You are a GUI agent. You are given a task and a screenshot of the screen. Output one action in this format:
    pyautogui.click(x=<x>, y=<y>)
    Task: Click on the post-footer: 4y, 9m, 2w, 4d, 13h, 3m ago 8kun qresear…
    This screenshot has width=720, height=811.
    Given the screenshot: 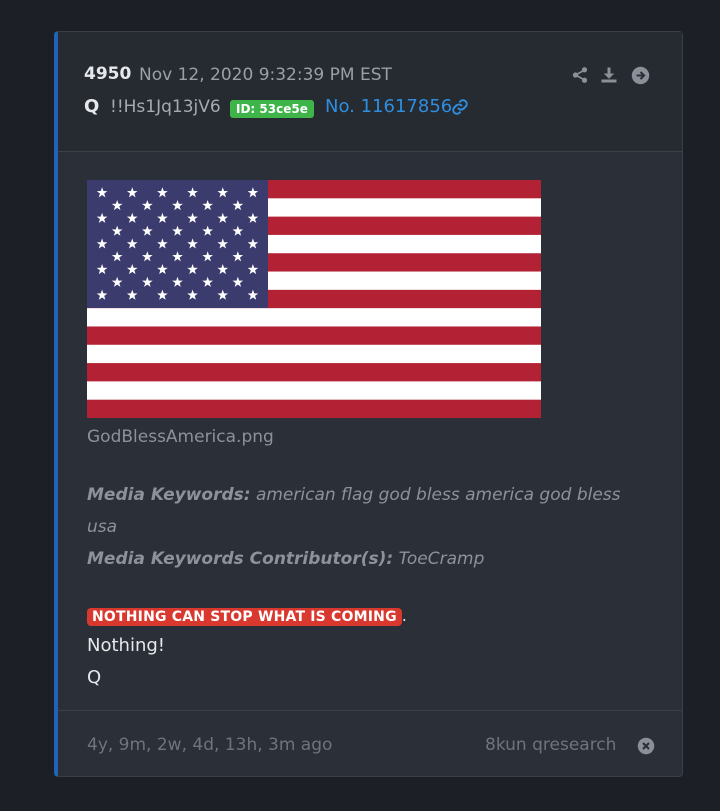 What is the action you would take?
    pyautogui.click(x=370, y=743)
    